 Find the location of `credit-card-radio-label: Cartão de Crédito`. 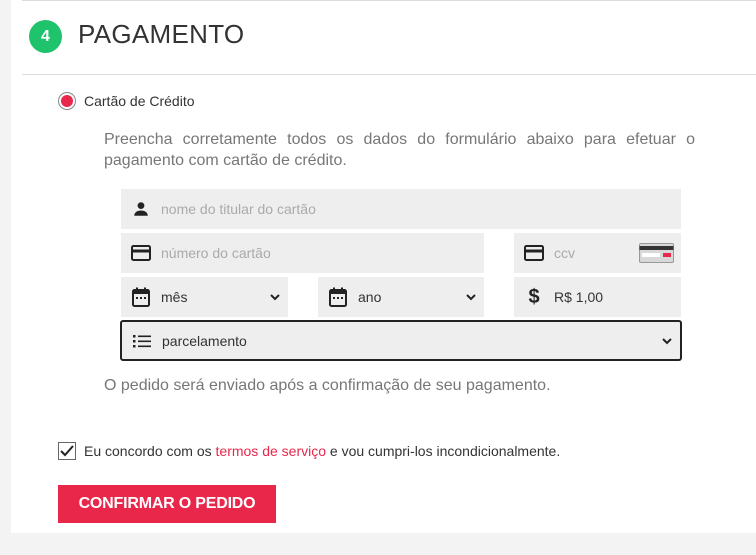

credit-card-radio-label: Cartão de Crédito is located at coordinates (139, 101).